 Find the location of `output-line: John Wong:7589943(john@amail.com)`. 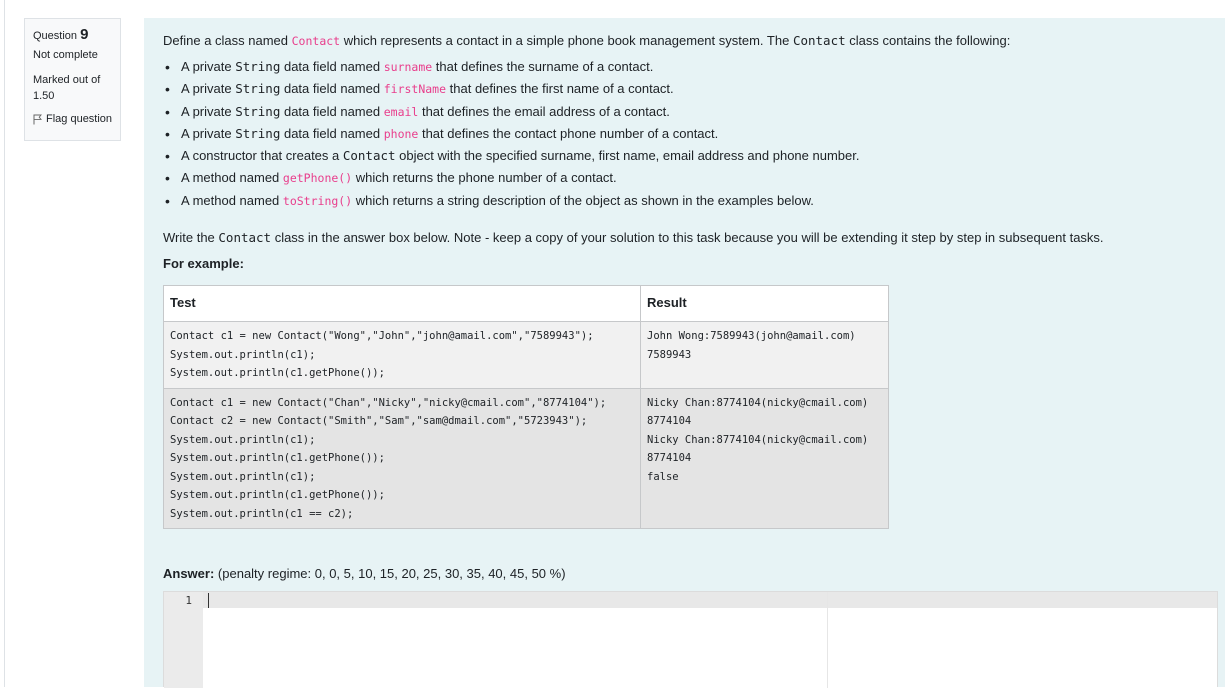

output-line: John Wong:7589943(john@amail.com) is located at coordinates (751, 336).